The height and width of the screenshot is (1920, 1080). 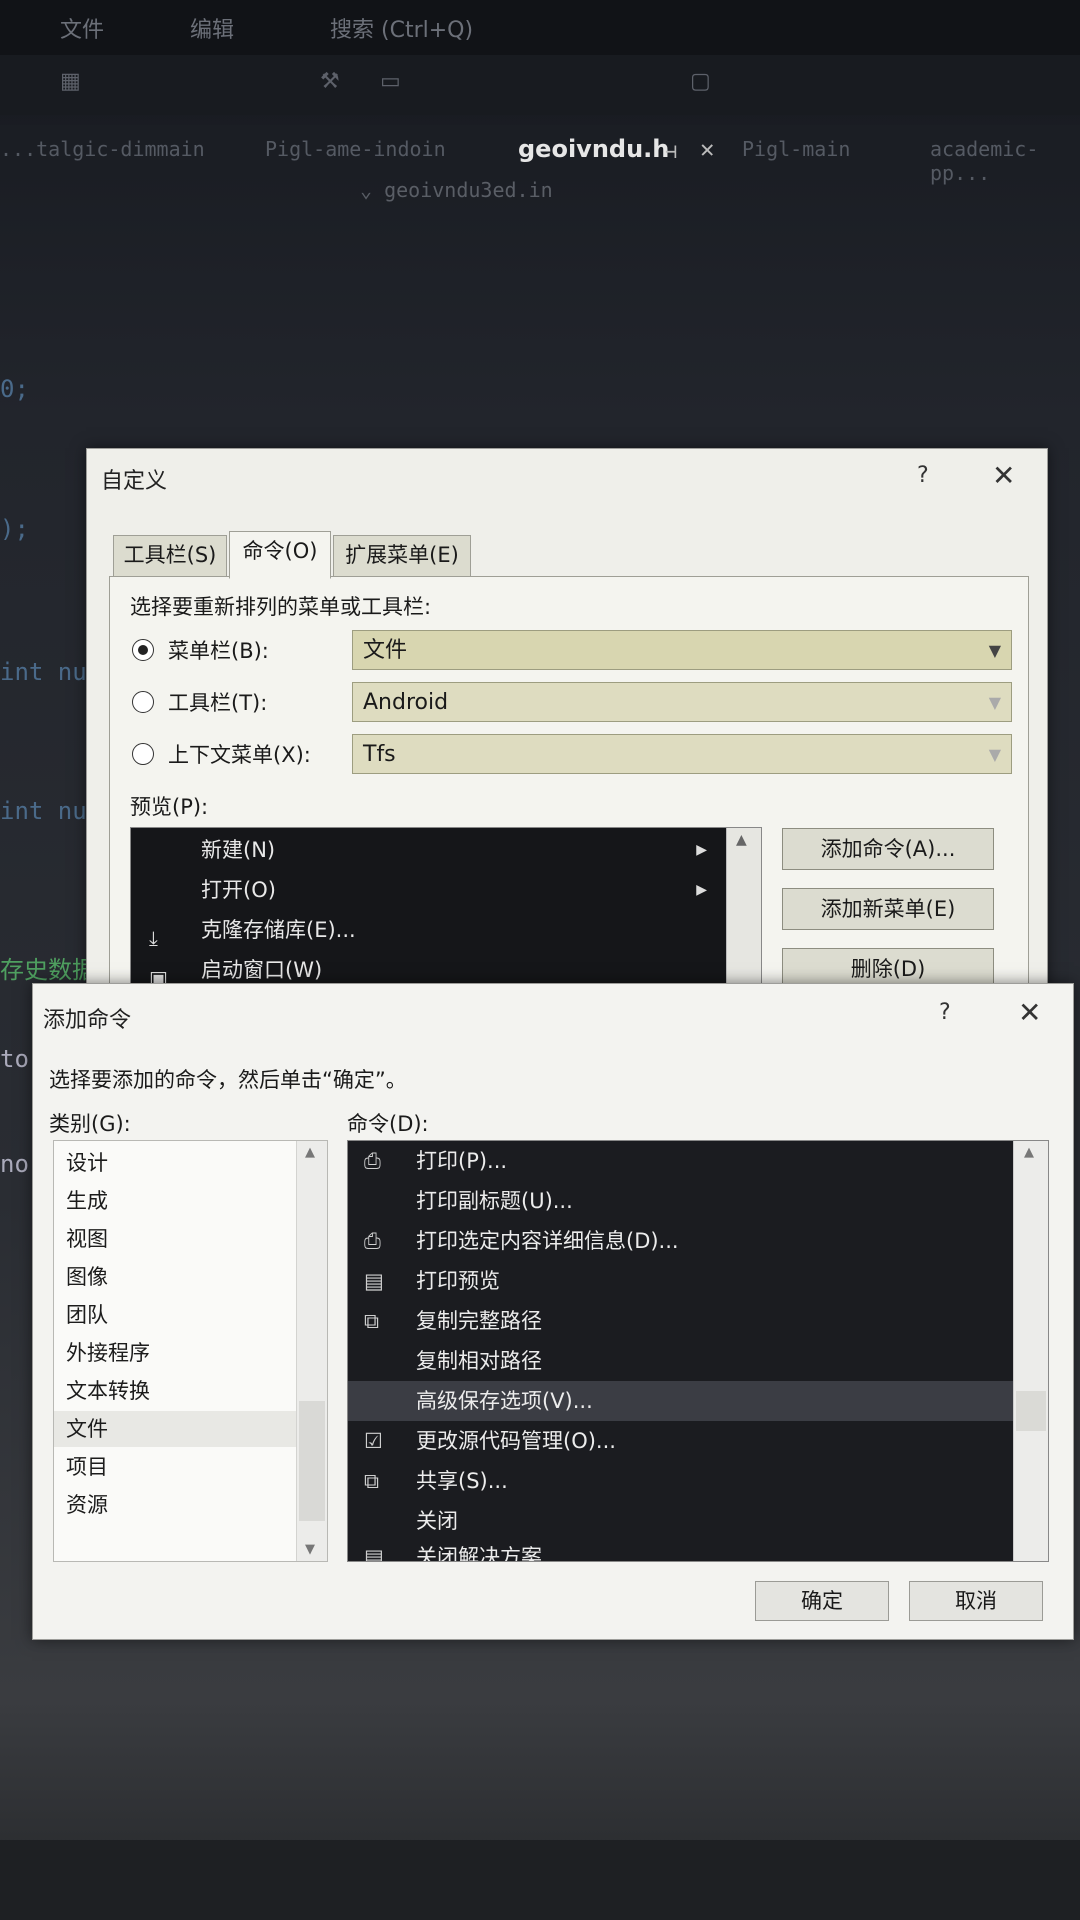 What do you see at coordinates (743, 913) in the screenshot?
I see `preview-scrollbar: ▲` at bounding box center [743, 913].